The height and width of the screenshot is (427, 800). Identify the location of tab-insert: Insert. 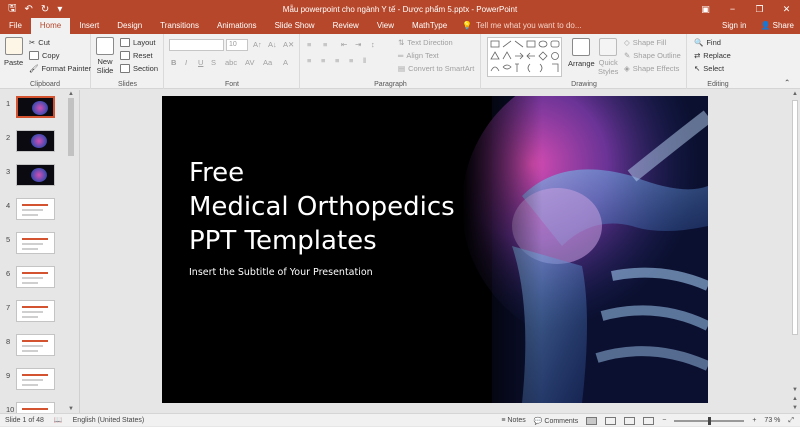
(89, 26).